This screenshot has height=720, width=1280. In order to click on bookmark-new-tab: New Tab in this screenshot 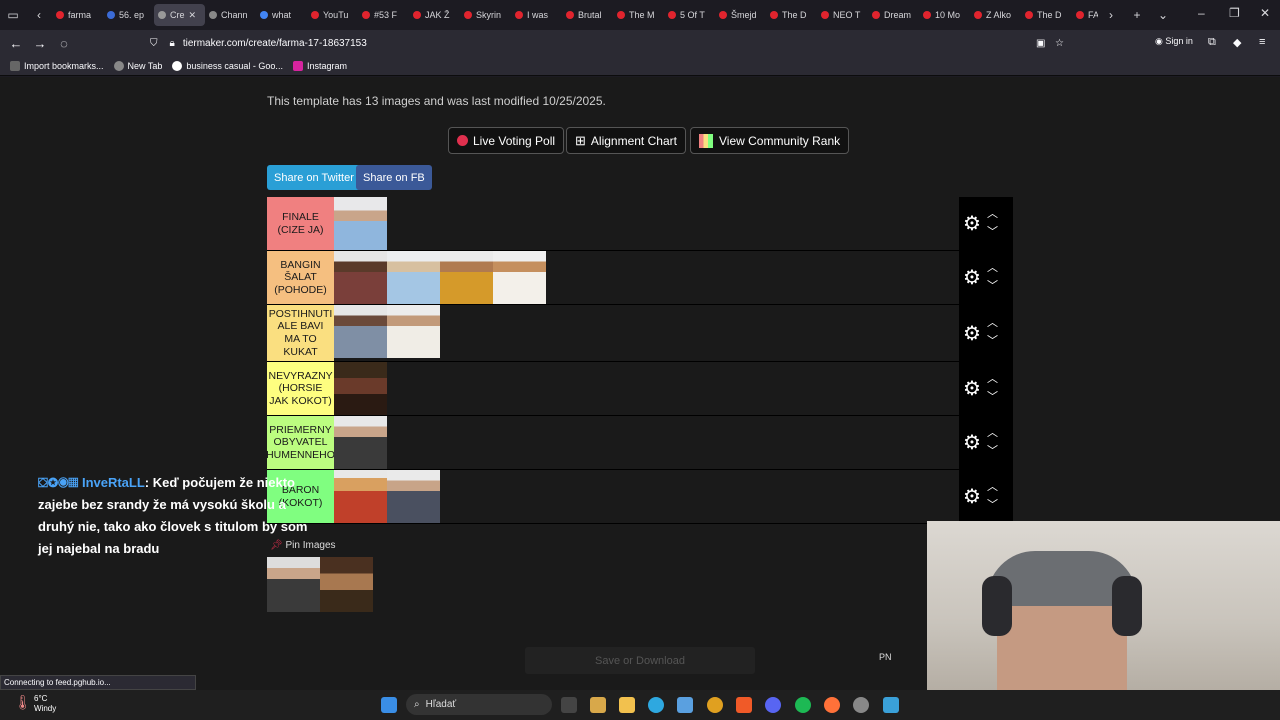, I will do `click(137, 65)`.